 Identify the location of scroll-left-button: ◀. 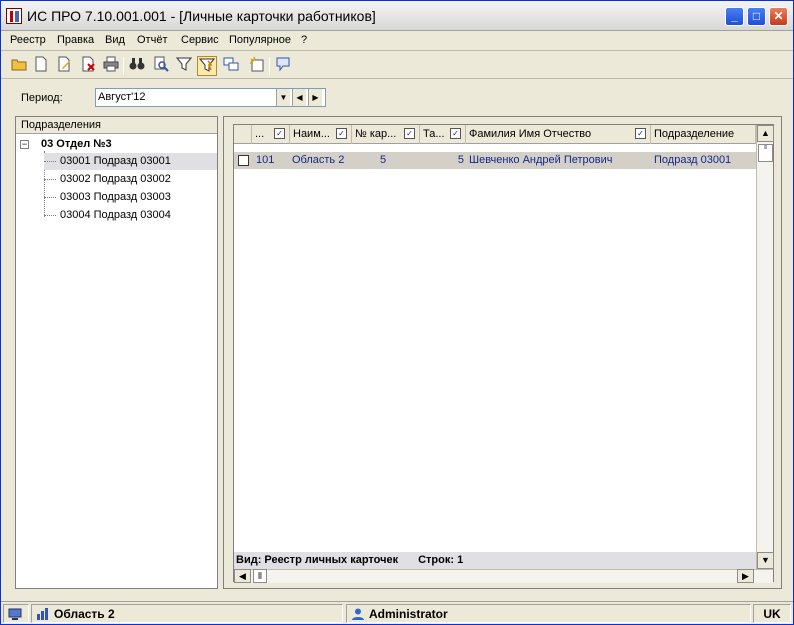
(242, 576).